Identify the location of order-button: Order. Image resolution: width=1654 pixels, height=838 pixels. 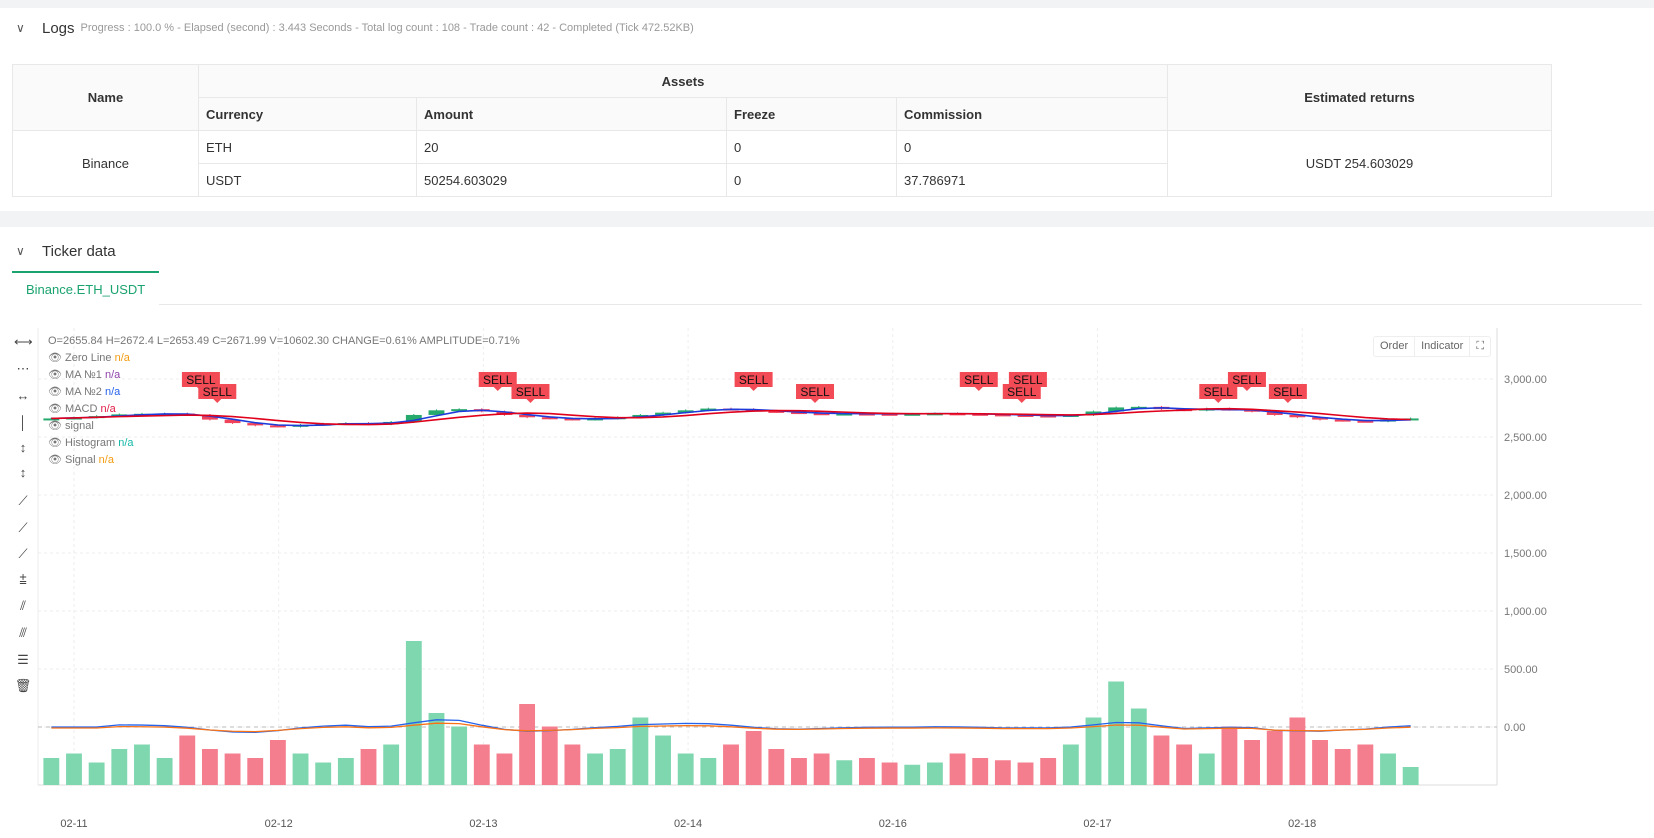
(1395, 346).